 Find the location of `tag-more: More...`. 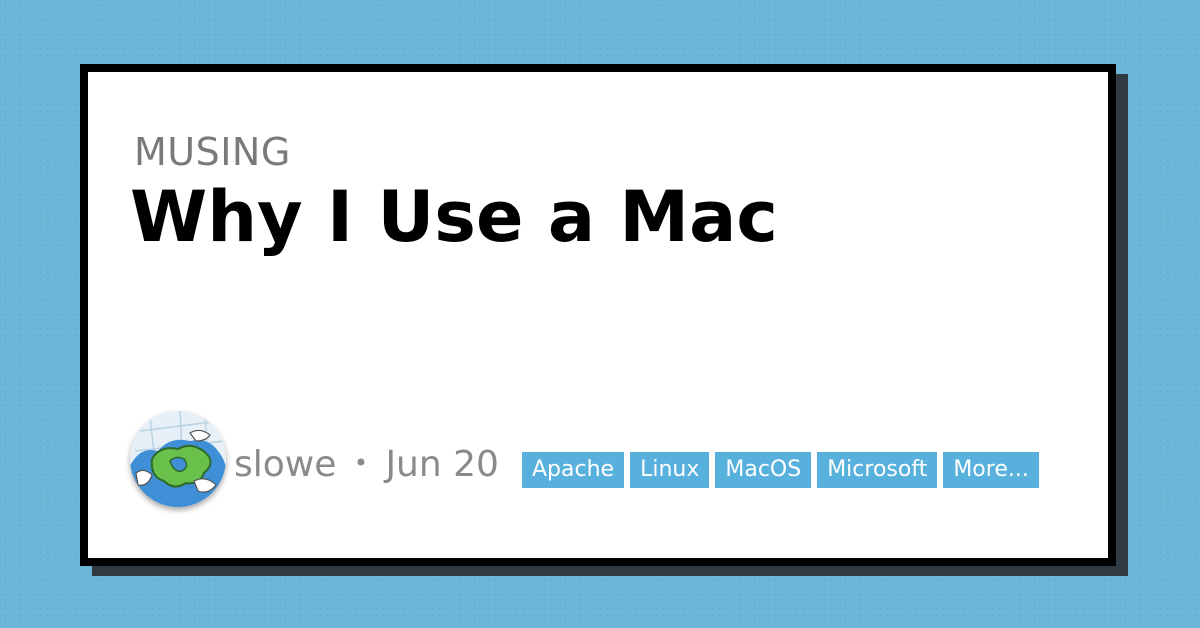

tag-more: More... is located at coordinates (991, 470).